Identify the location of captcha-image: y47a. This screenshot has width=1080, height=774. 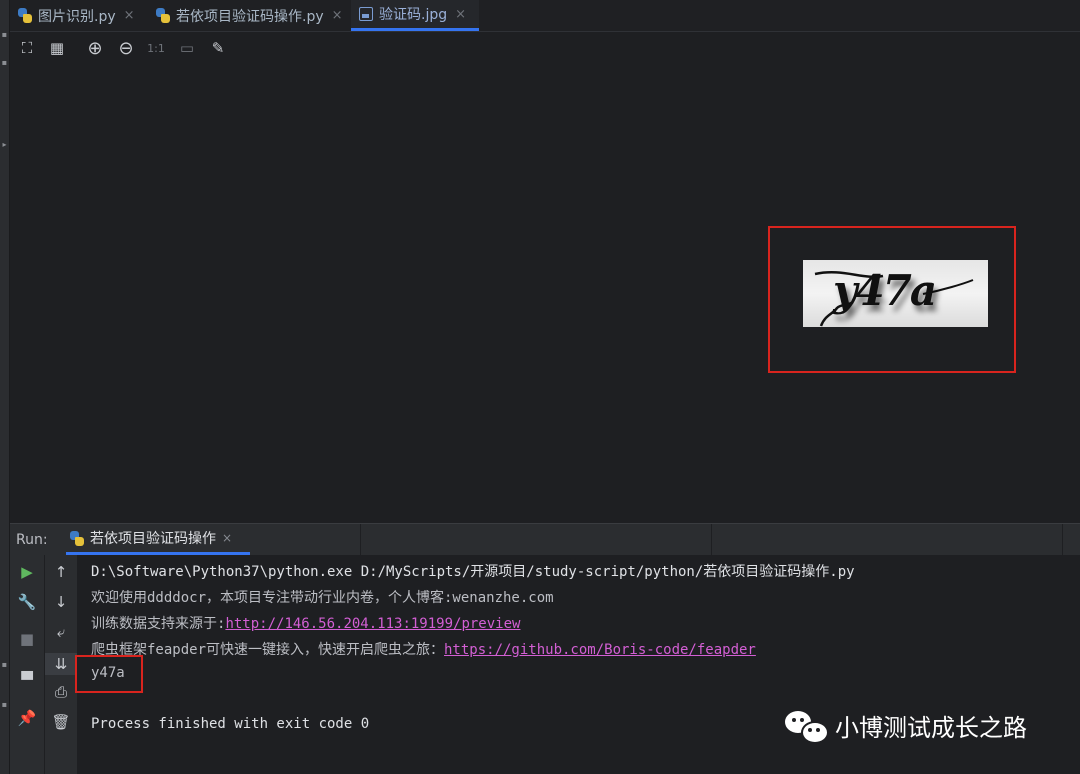
(895, 293).